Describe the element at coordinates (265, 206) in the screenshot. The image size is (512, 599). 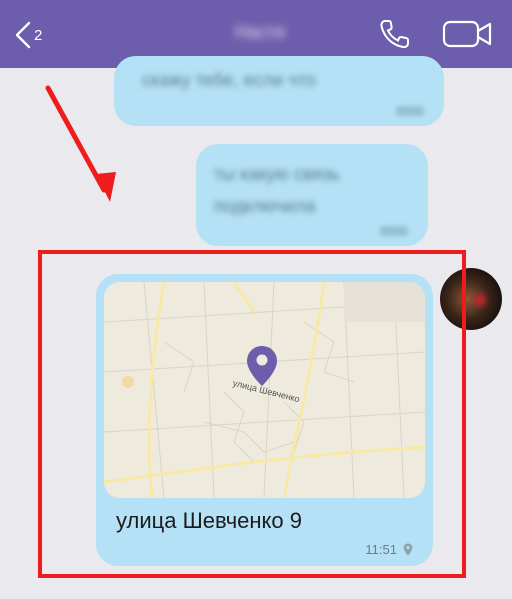
I see `message-text-line: подключила` at that location.